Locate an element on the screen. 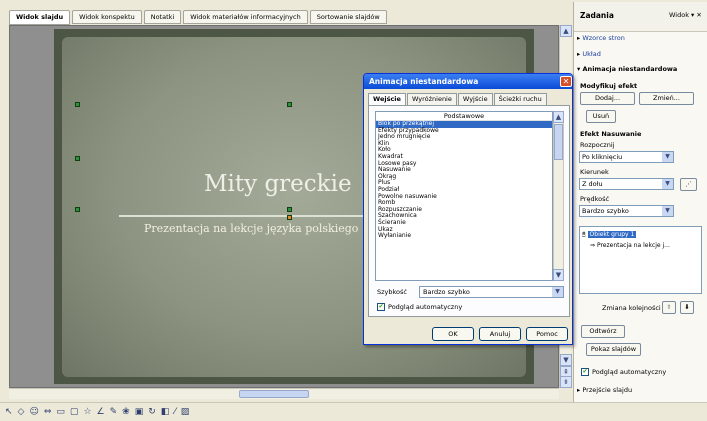 This screenshot has width=707, height=421. callout-icon: ▢ is located at coordinates (74, 412).